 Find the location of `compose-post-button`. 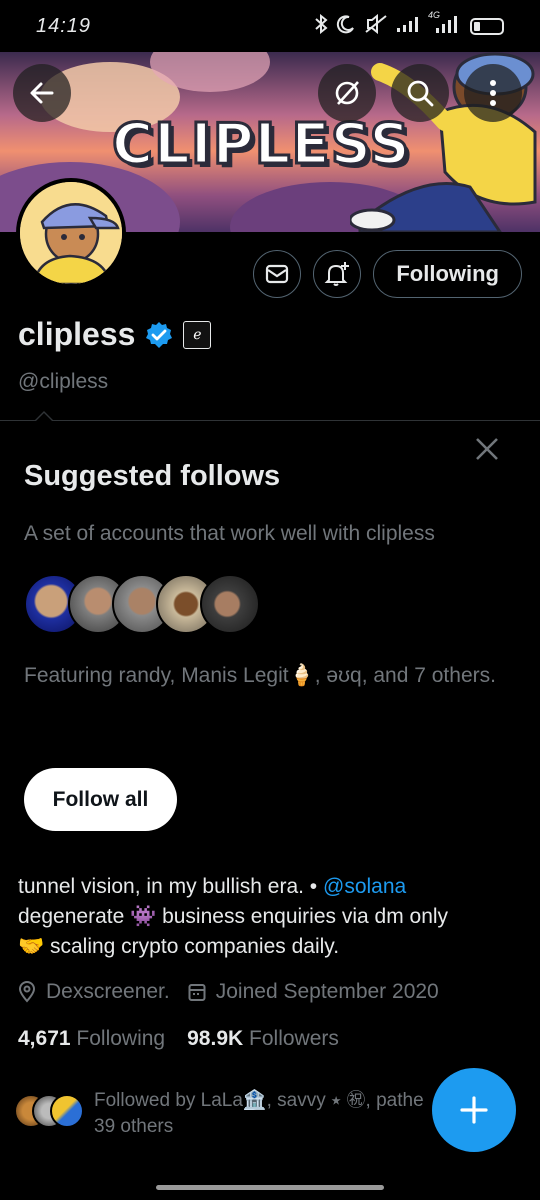

compose-post-button is located at coordinates (474, 1110).